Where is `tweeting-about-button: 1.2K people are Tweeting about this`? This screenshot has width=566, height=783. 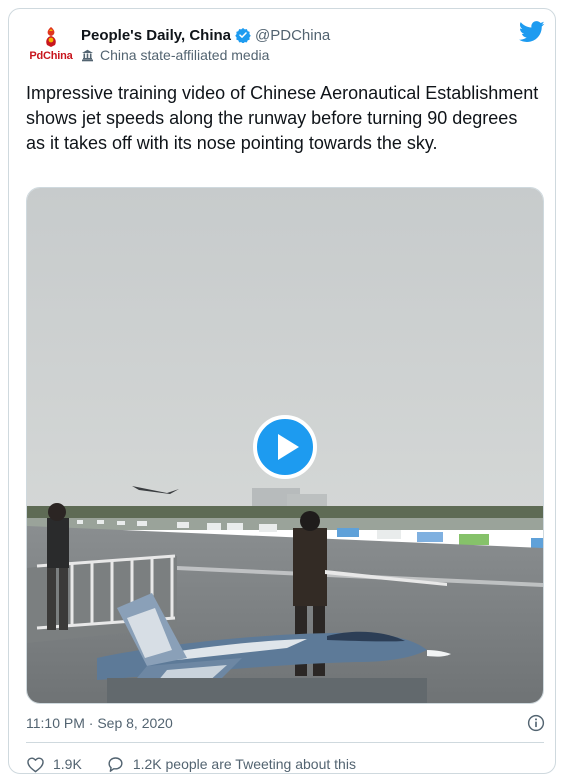 tweeting-about-button: 1.2K people are Tweeting about this is located at coordinates (231, 764).